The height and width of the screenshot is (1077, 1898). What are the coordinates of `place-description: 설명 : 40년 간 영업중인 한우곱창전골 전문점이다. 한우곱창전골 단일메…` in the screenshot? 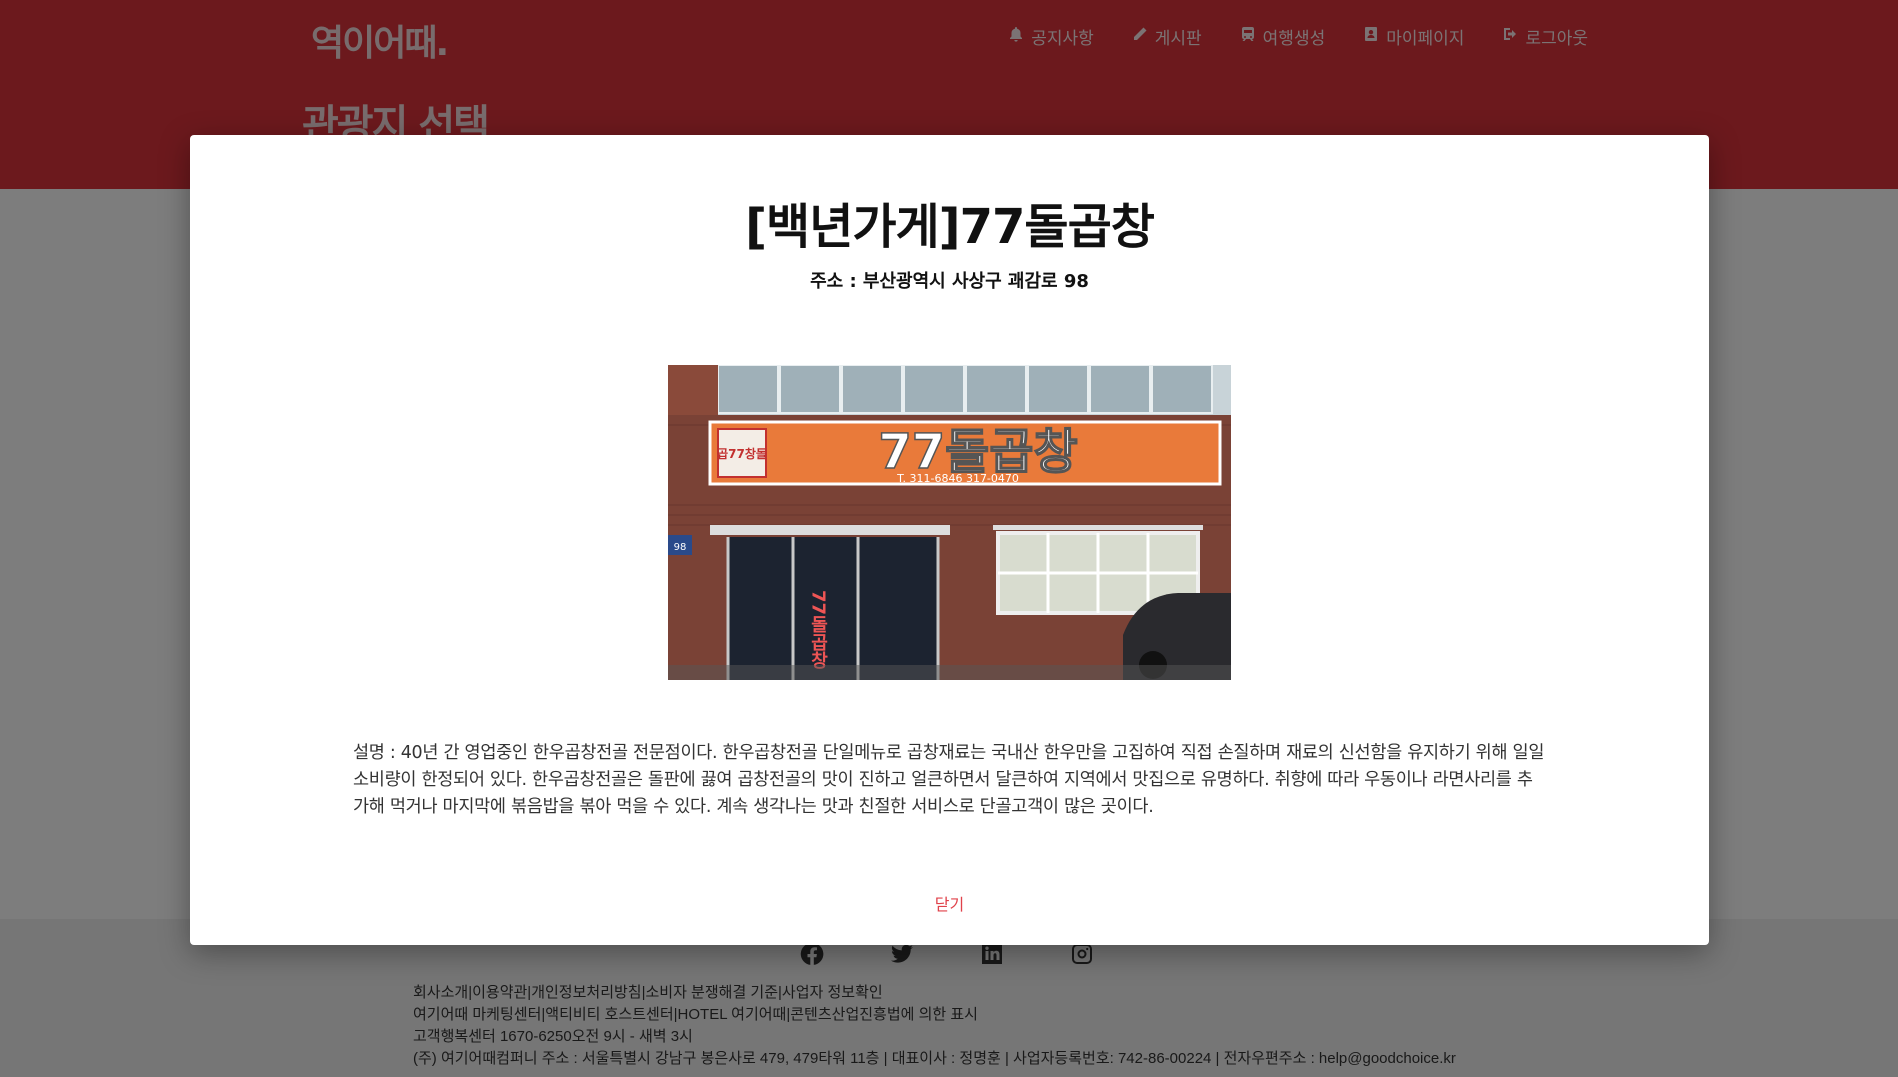 It's located at (949, 780).